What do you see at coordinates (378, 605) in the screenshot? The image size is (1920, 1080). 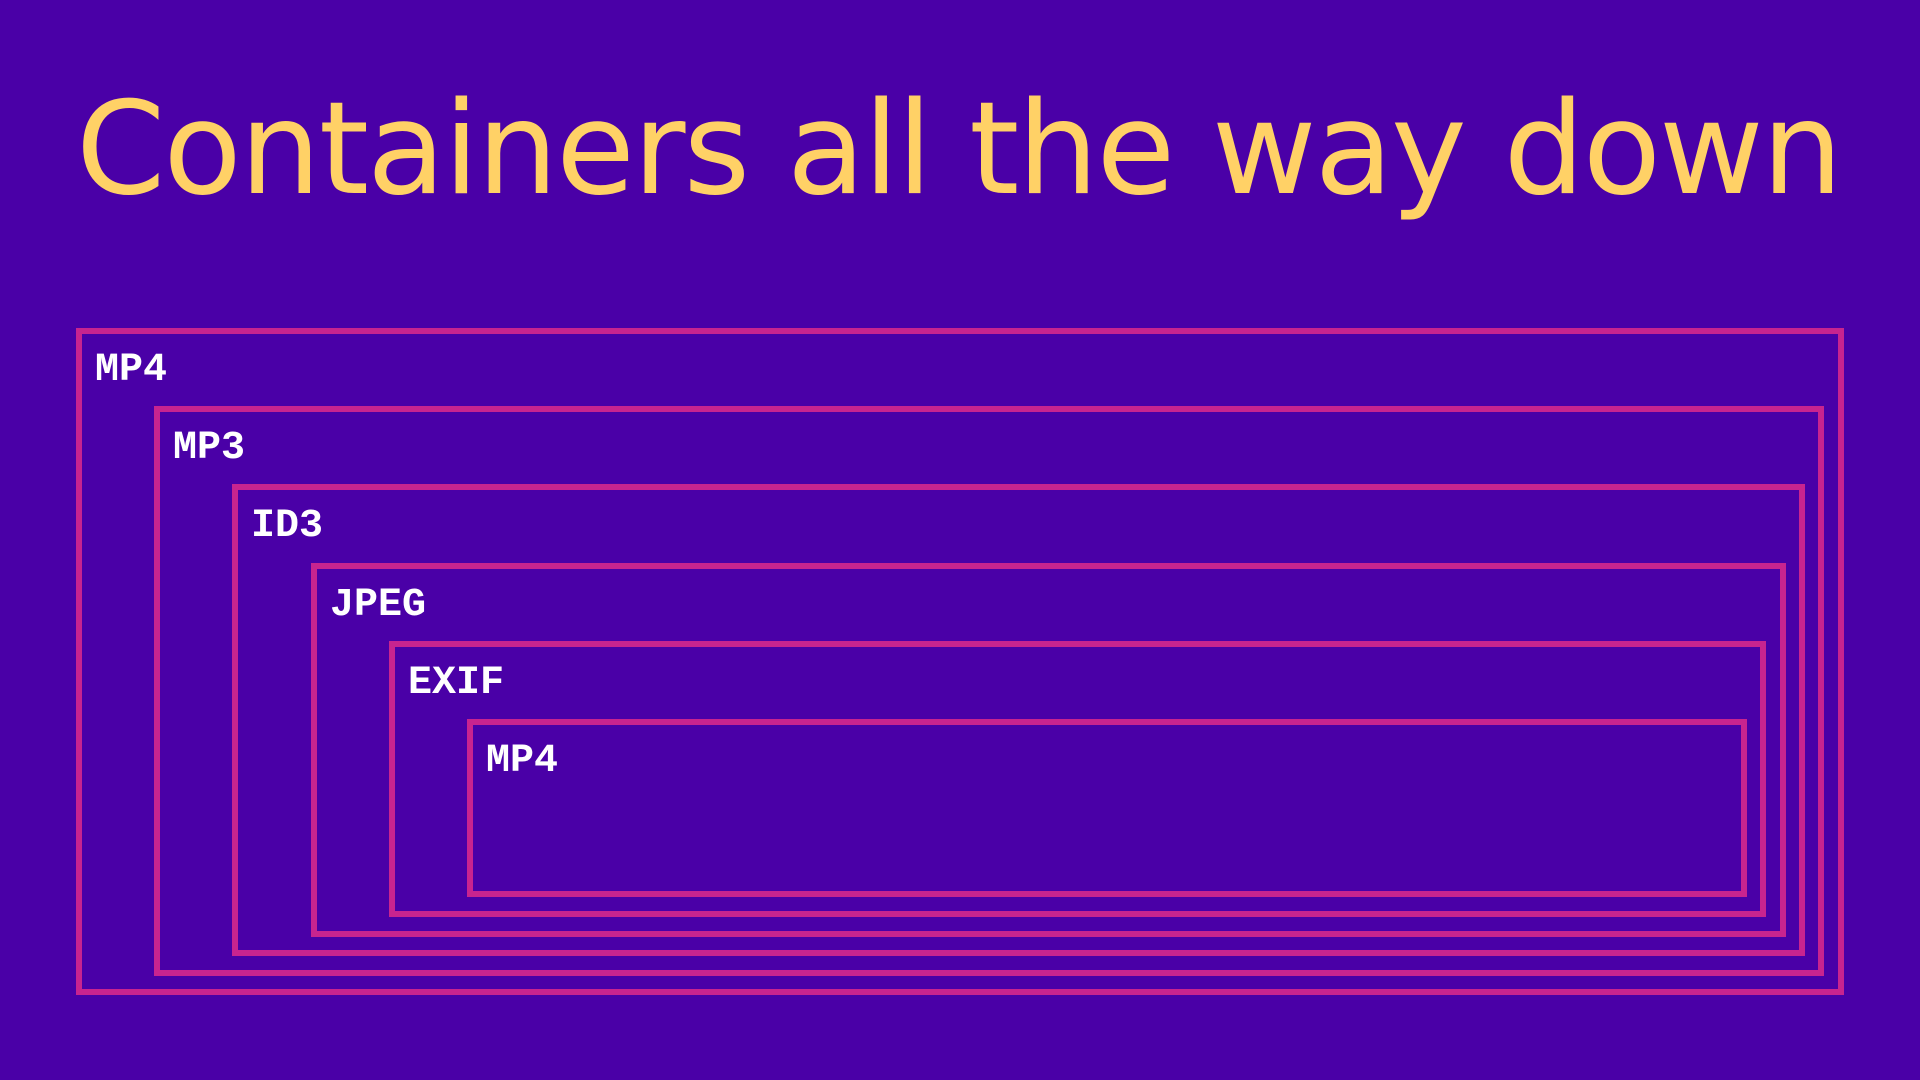 I see `container-label-jpeg: JPEG` at bounding box center [378, 605].